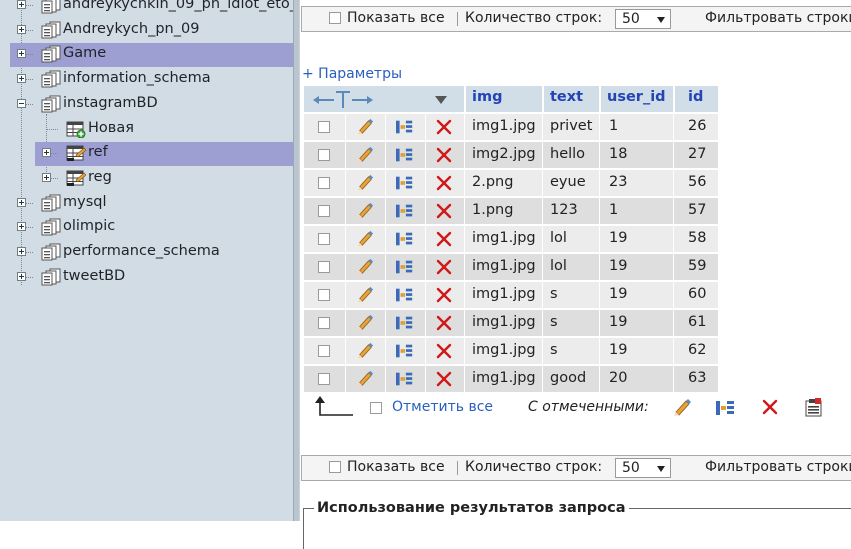 Image resolution: width=851 pixels, height=549 pixels. Describe the element at coordinates (335, 18) in the screenshot. I see `show-all-checkbox` at that location.